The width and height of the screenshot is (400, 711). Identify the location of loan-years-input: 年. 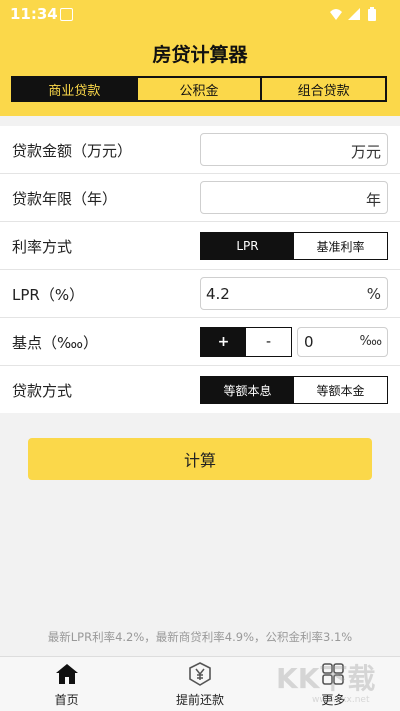
(294, 197).